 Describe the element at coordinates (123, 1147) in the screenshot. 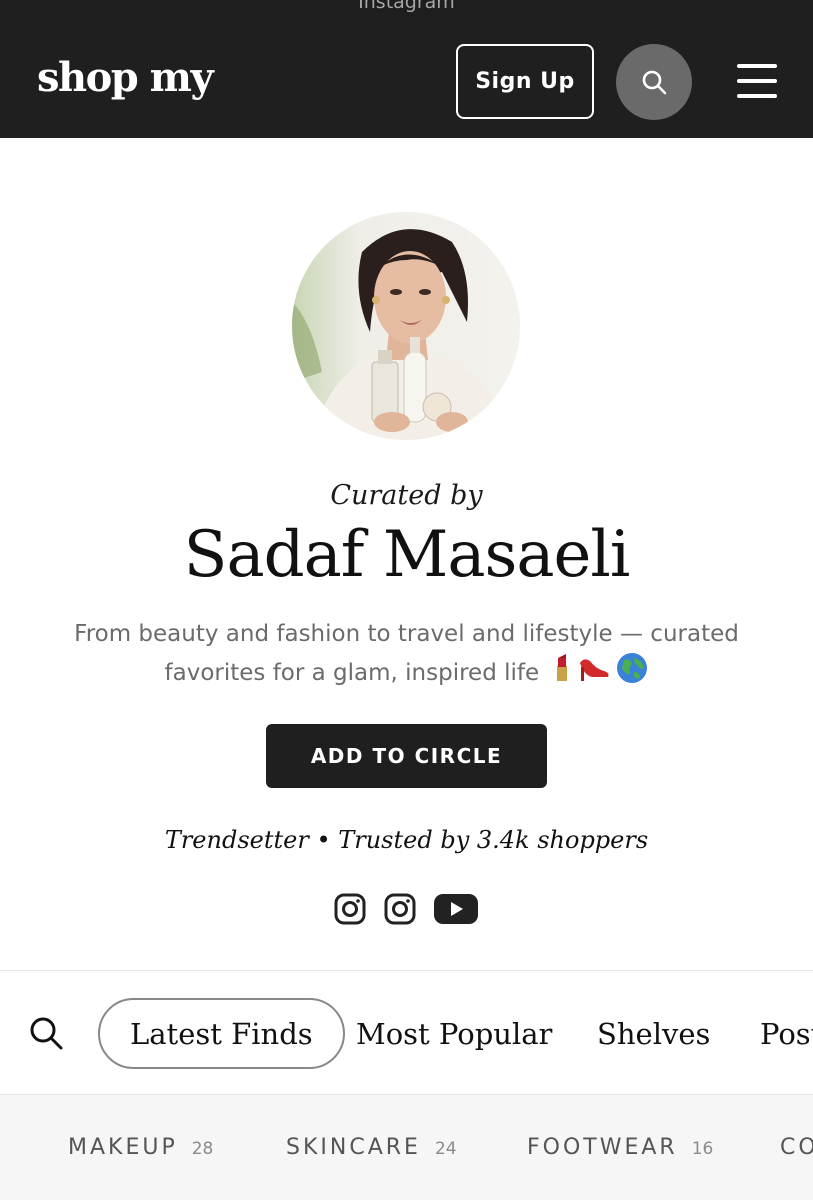

I see `category-label: MAKEUP` at that location.